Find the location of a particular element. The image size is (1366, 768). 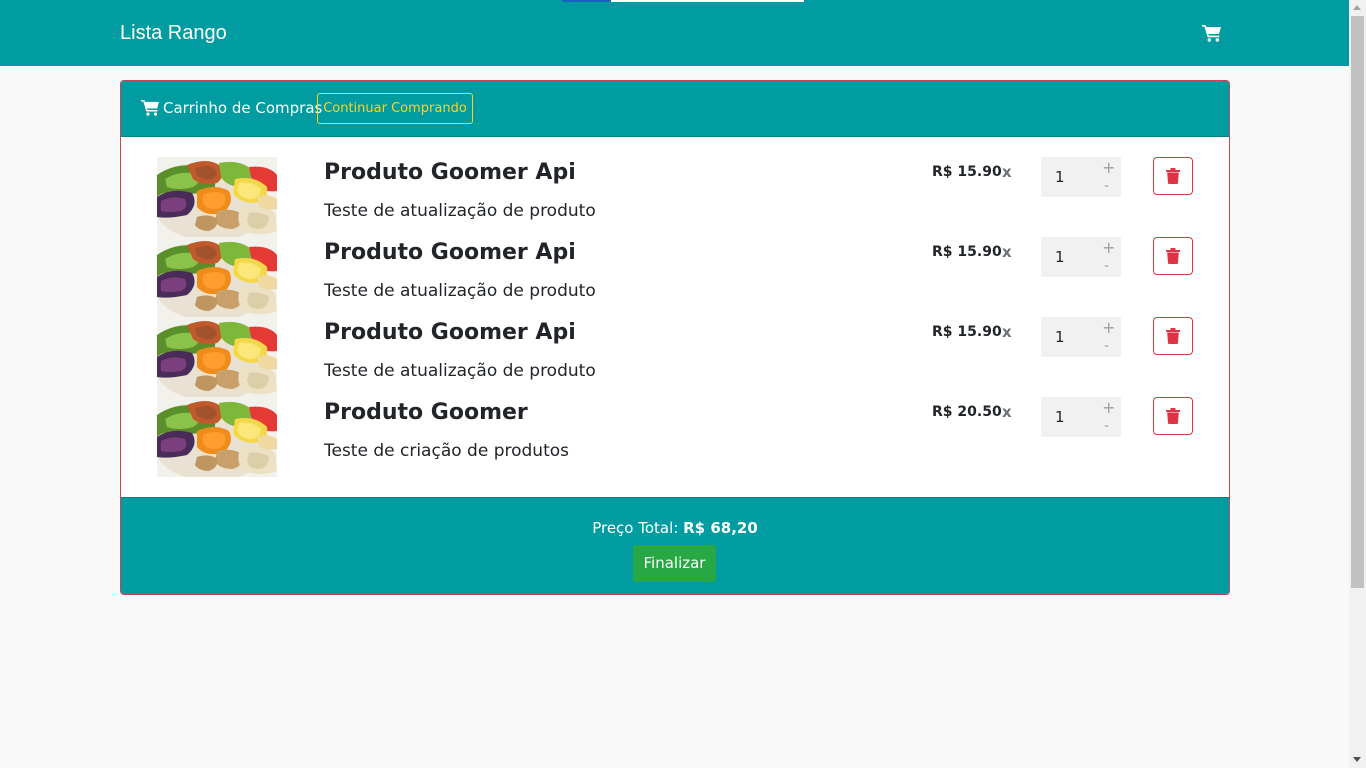

total-value: R$ 68,20 is located at coordinates (720, 528).